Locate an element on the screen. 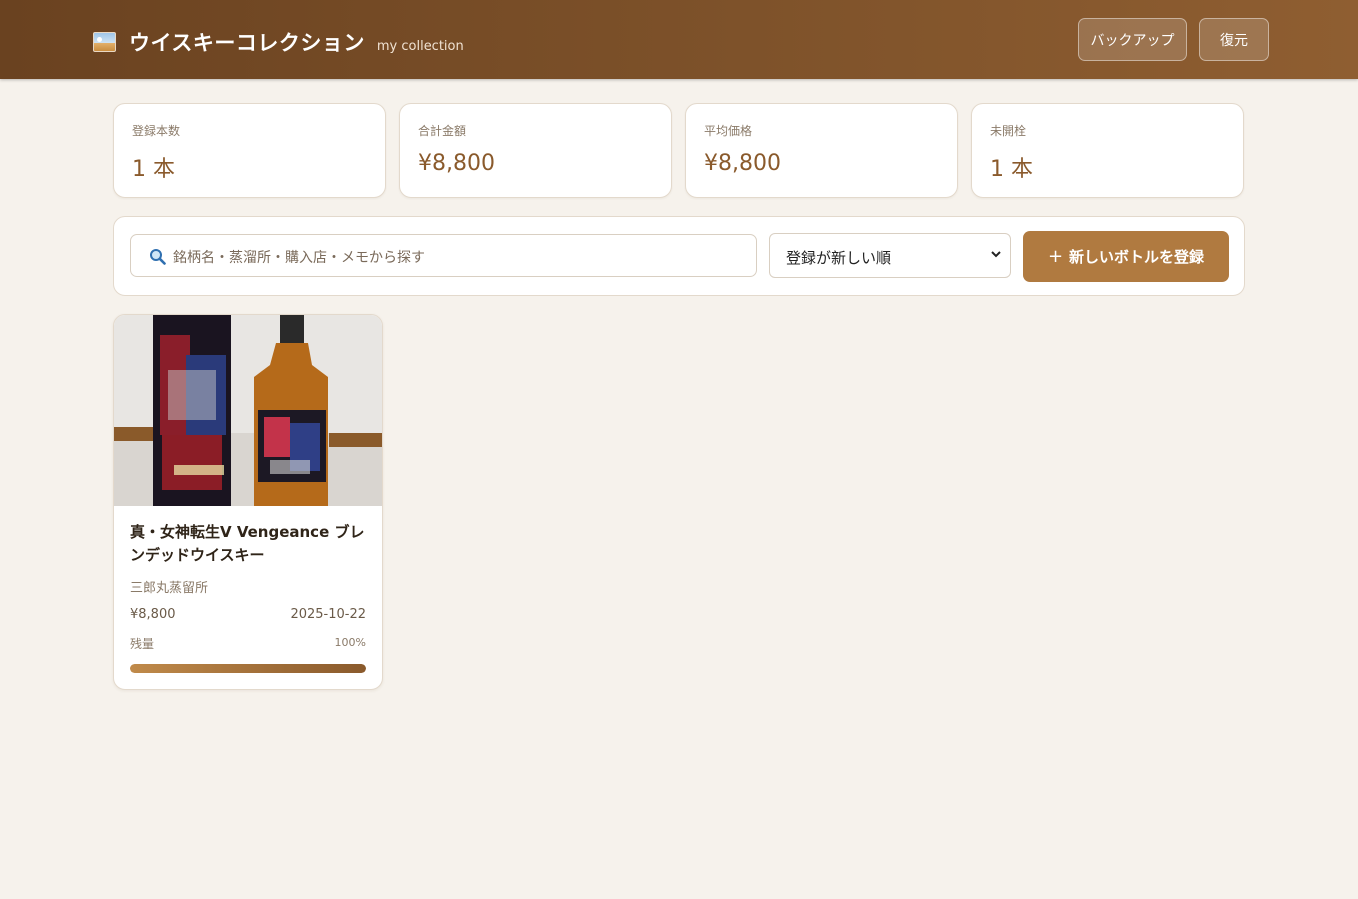 The image size is (1358, 899). backup-button: バックアップ is located at coordinates (1132, 39).